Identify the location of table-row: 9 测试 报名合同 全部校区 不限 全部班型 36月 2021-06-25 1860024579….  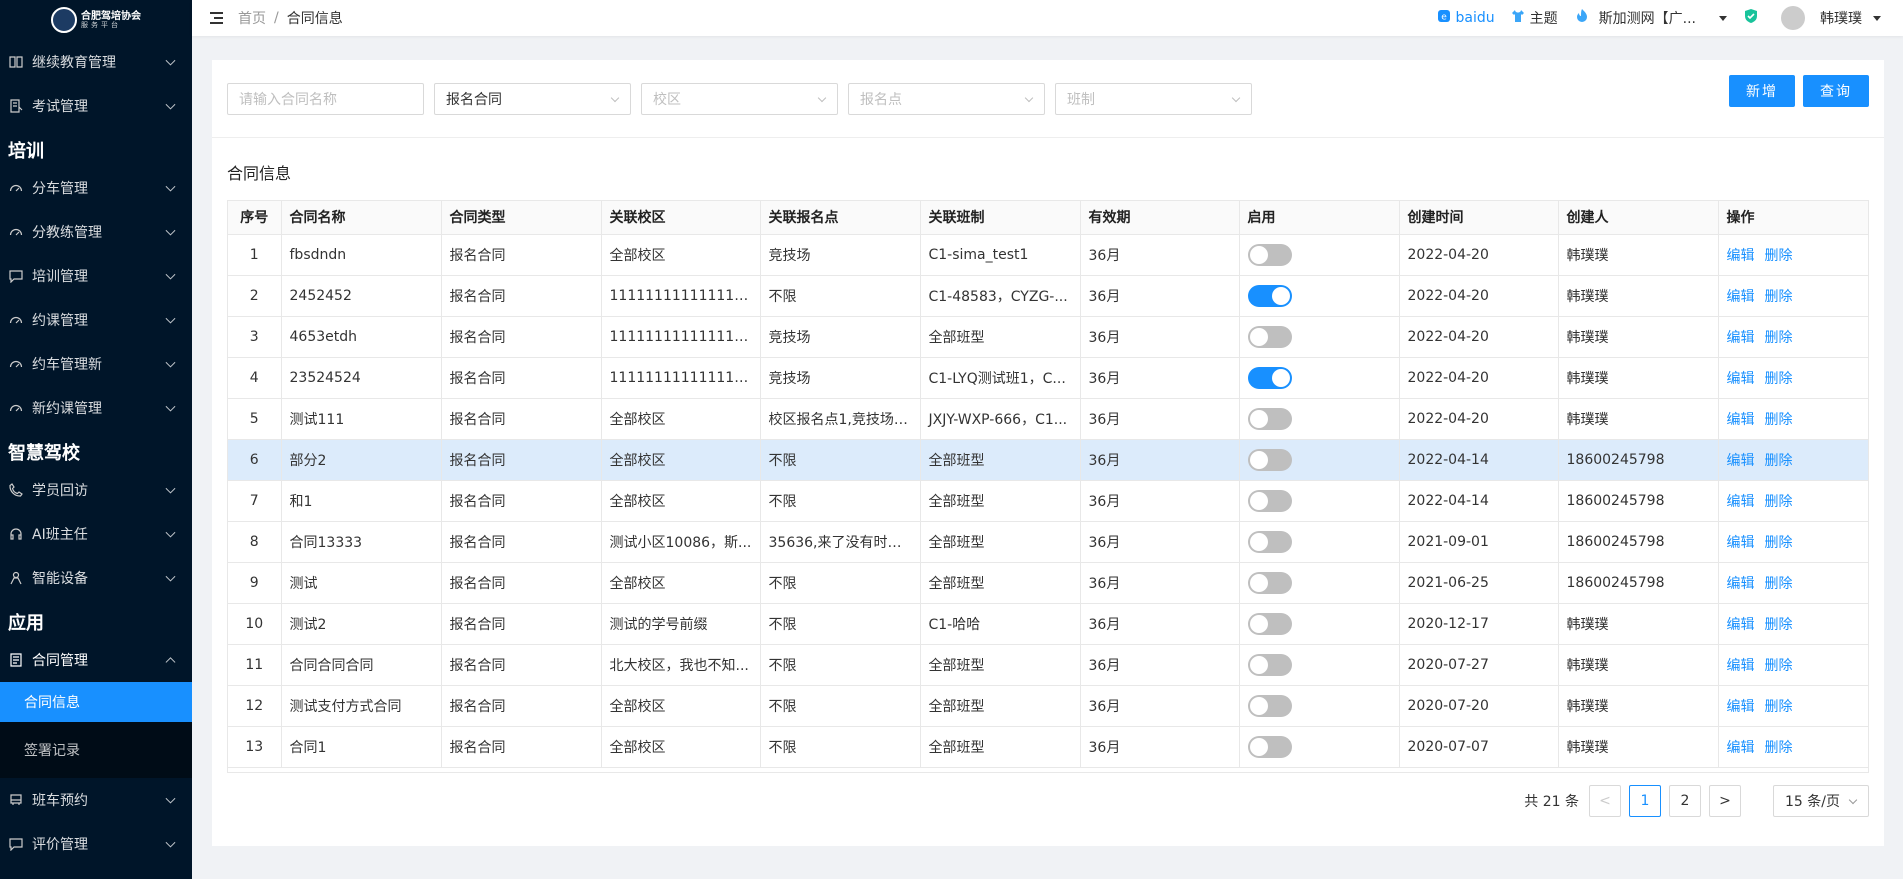
(1048, 583).